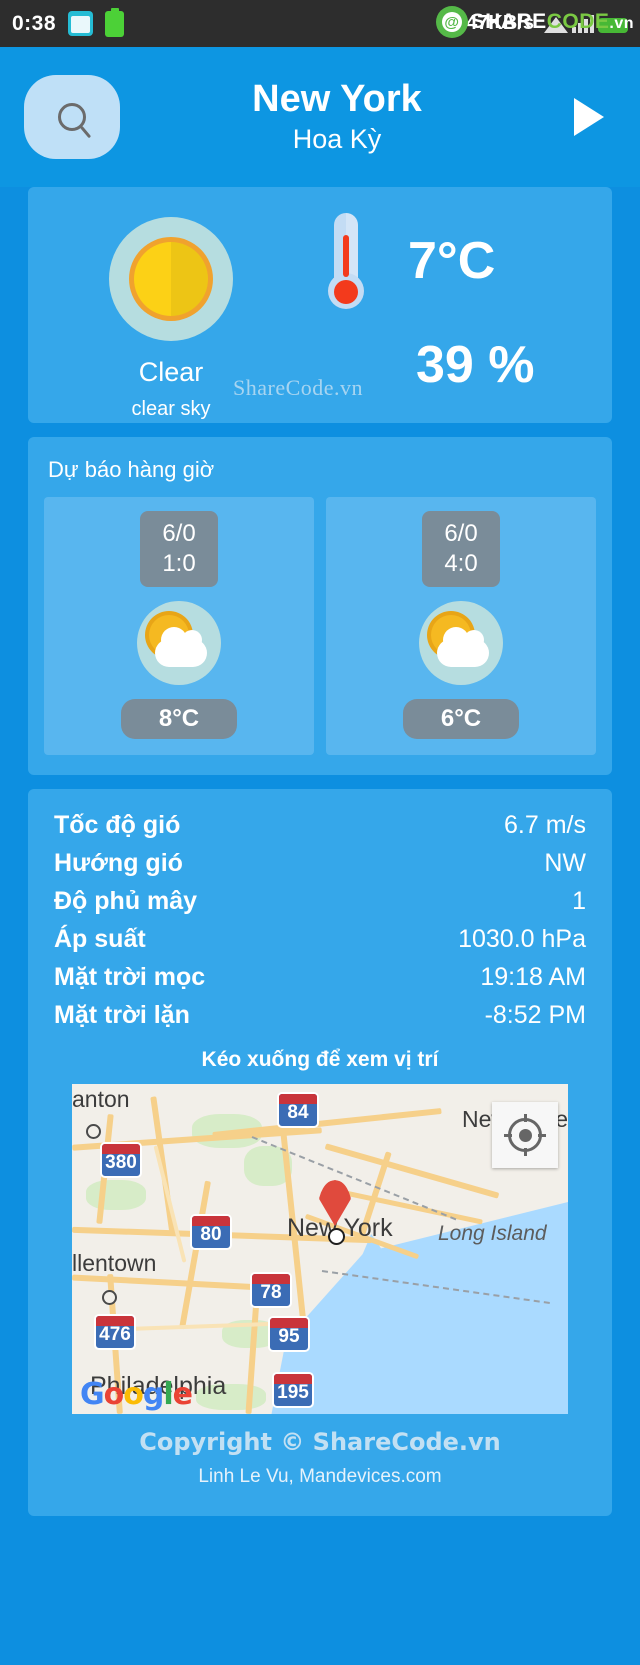 The height and width of the screenshot is (1665, 640). Describe the element at coordinates (320, 863) in the screenshot. I see `table-row: Hướng gió NW` at that location.